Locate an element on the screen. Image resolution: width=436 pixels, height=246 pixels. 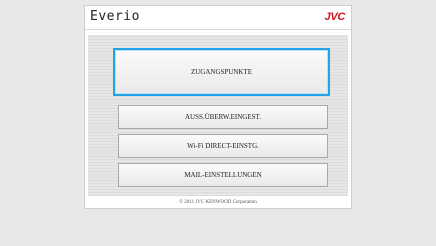
monitoring-settings-label: AUSS.ÜBERW.EINGEST. is located at coordinates (223, 117).